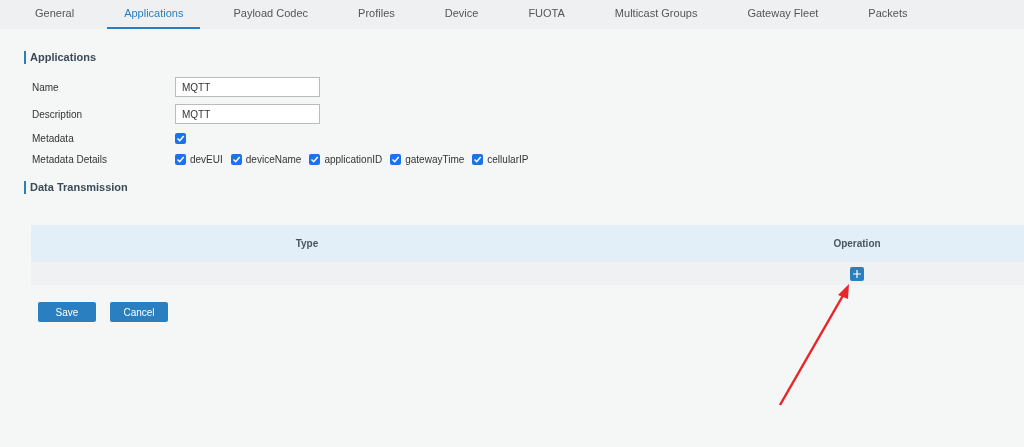 Image resolution: width=1024 pixels, height=447 pixels. What do you see at coordinates (273, 159) in the screenshot?
I see `checkbox-label: deviceName` at bounding box center [273, 159].